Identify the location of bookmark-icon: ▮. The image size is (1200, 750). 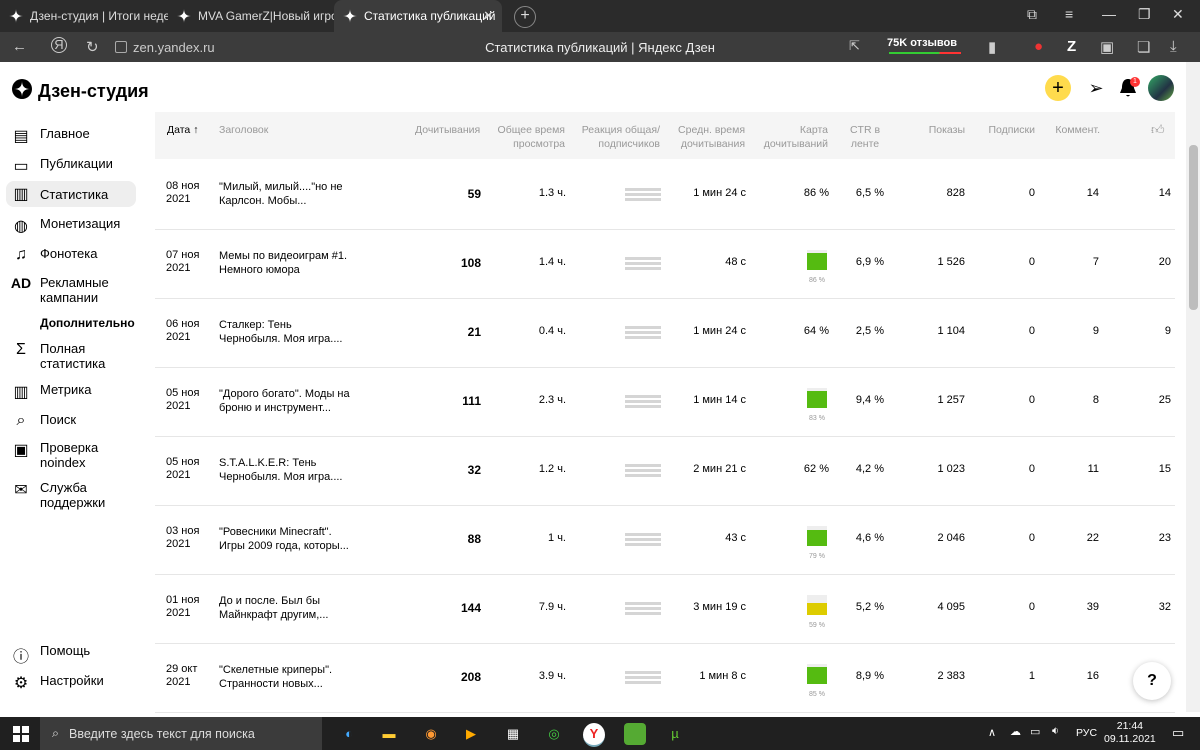
(992, 47).